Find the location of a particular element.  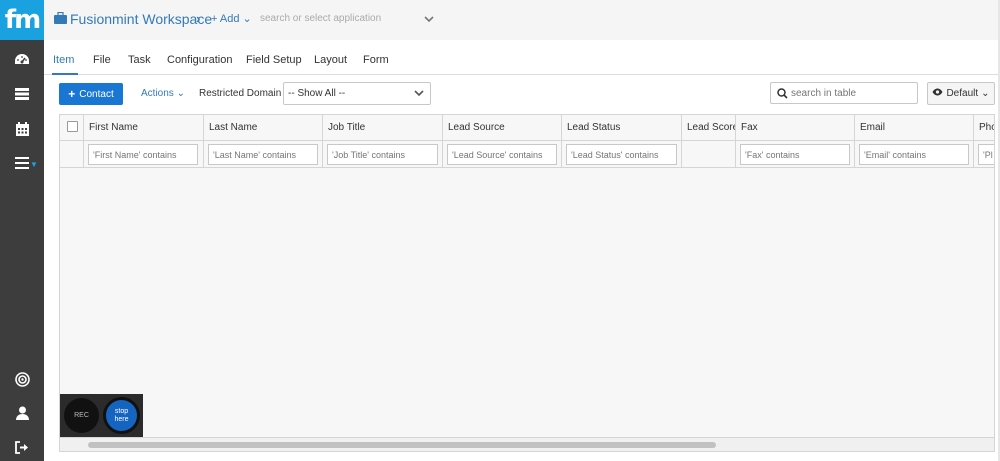

restricted-domain-select: -- Show All -- is located at coordinates (357, 93).